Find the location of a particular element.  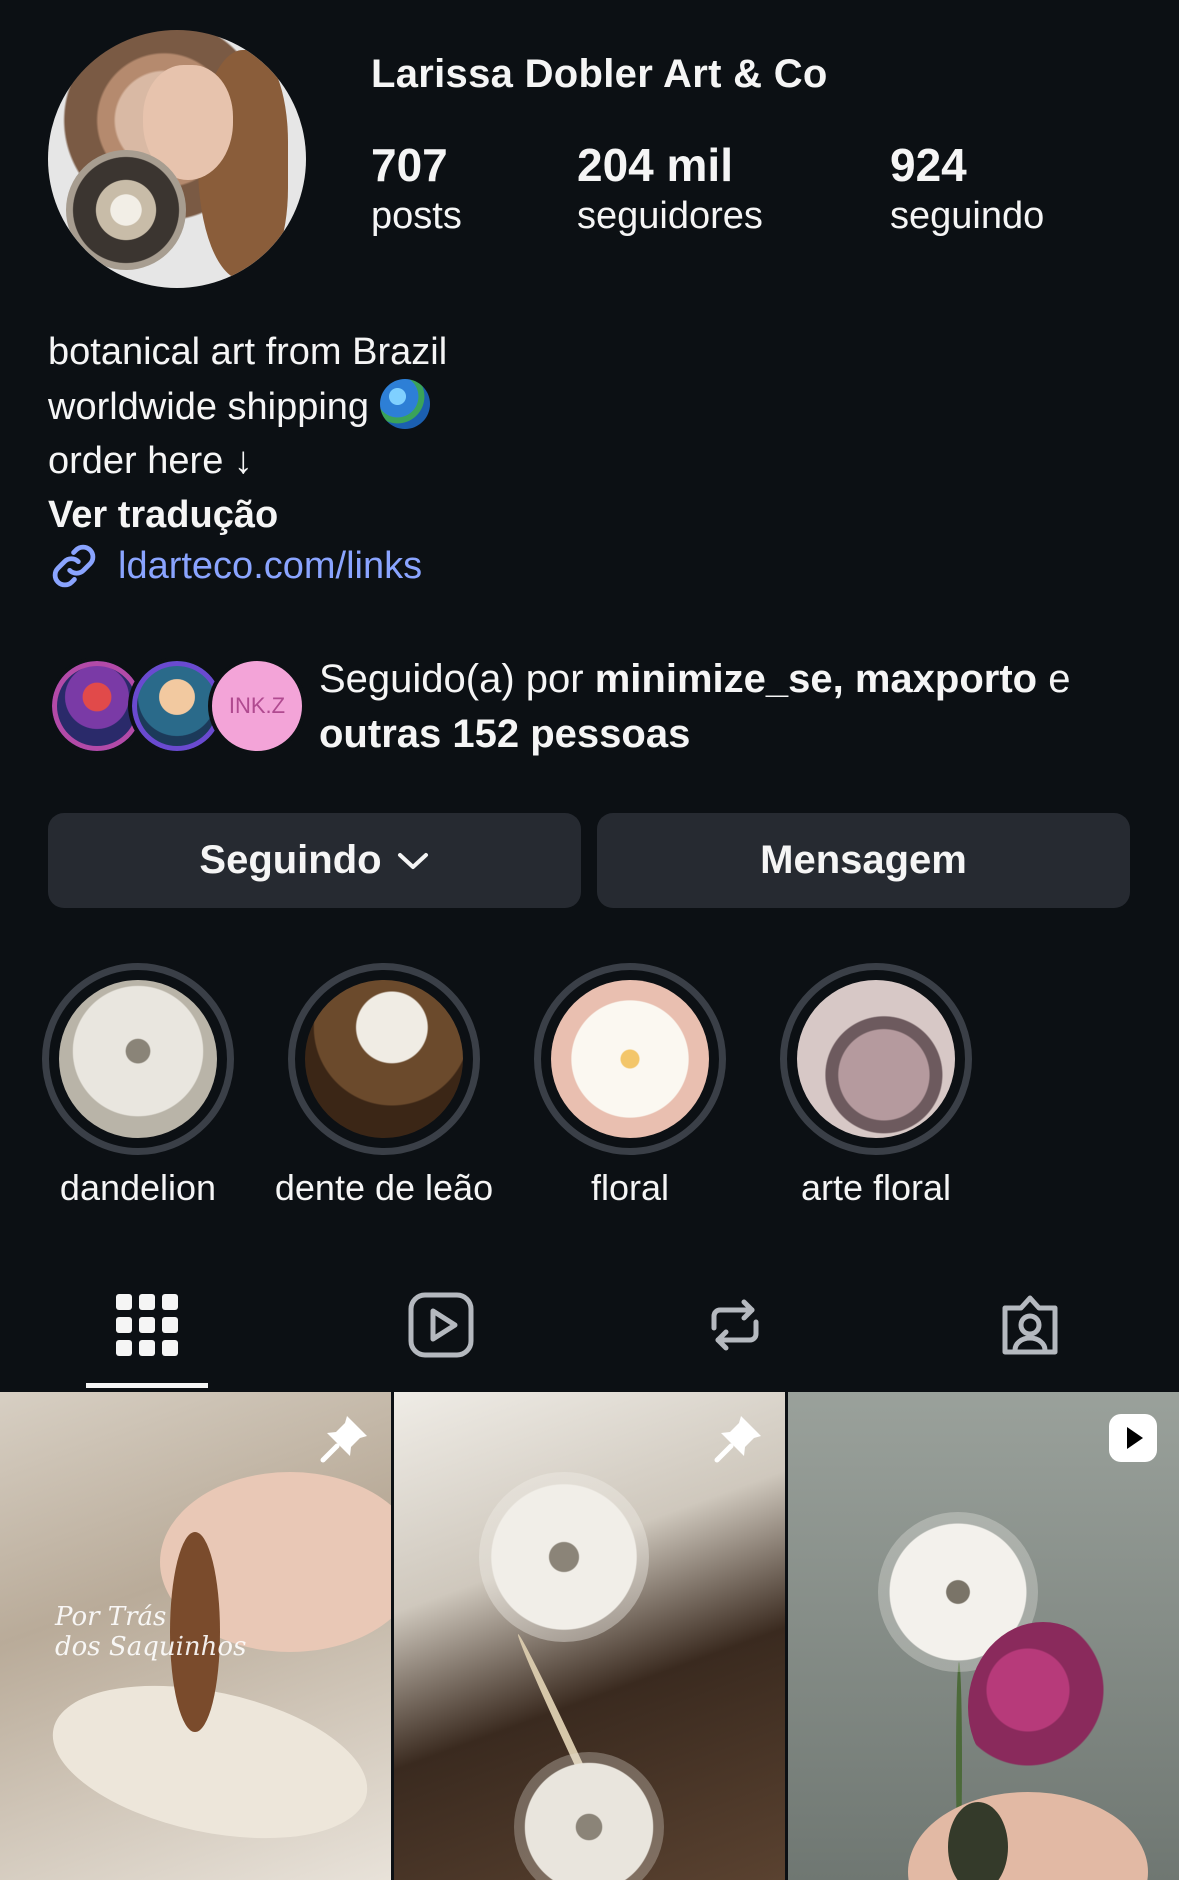

bio-line-3: order here ↓ is located at coordinates (150, 461).